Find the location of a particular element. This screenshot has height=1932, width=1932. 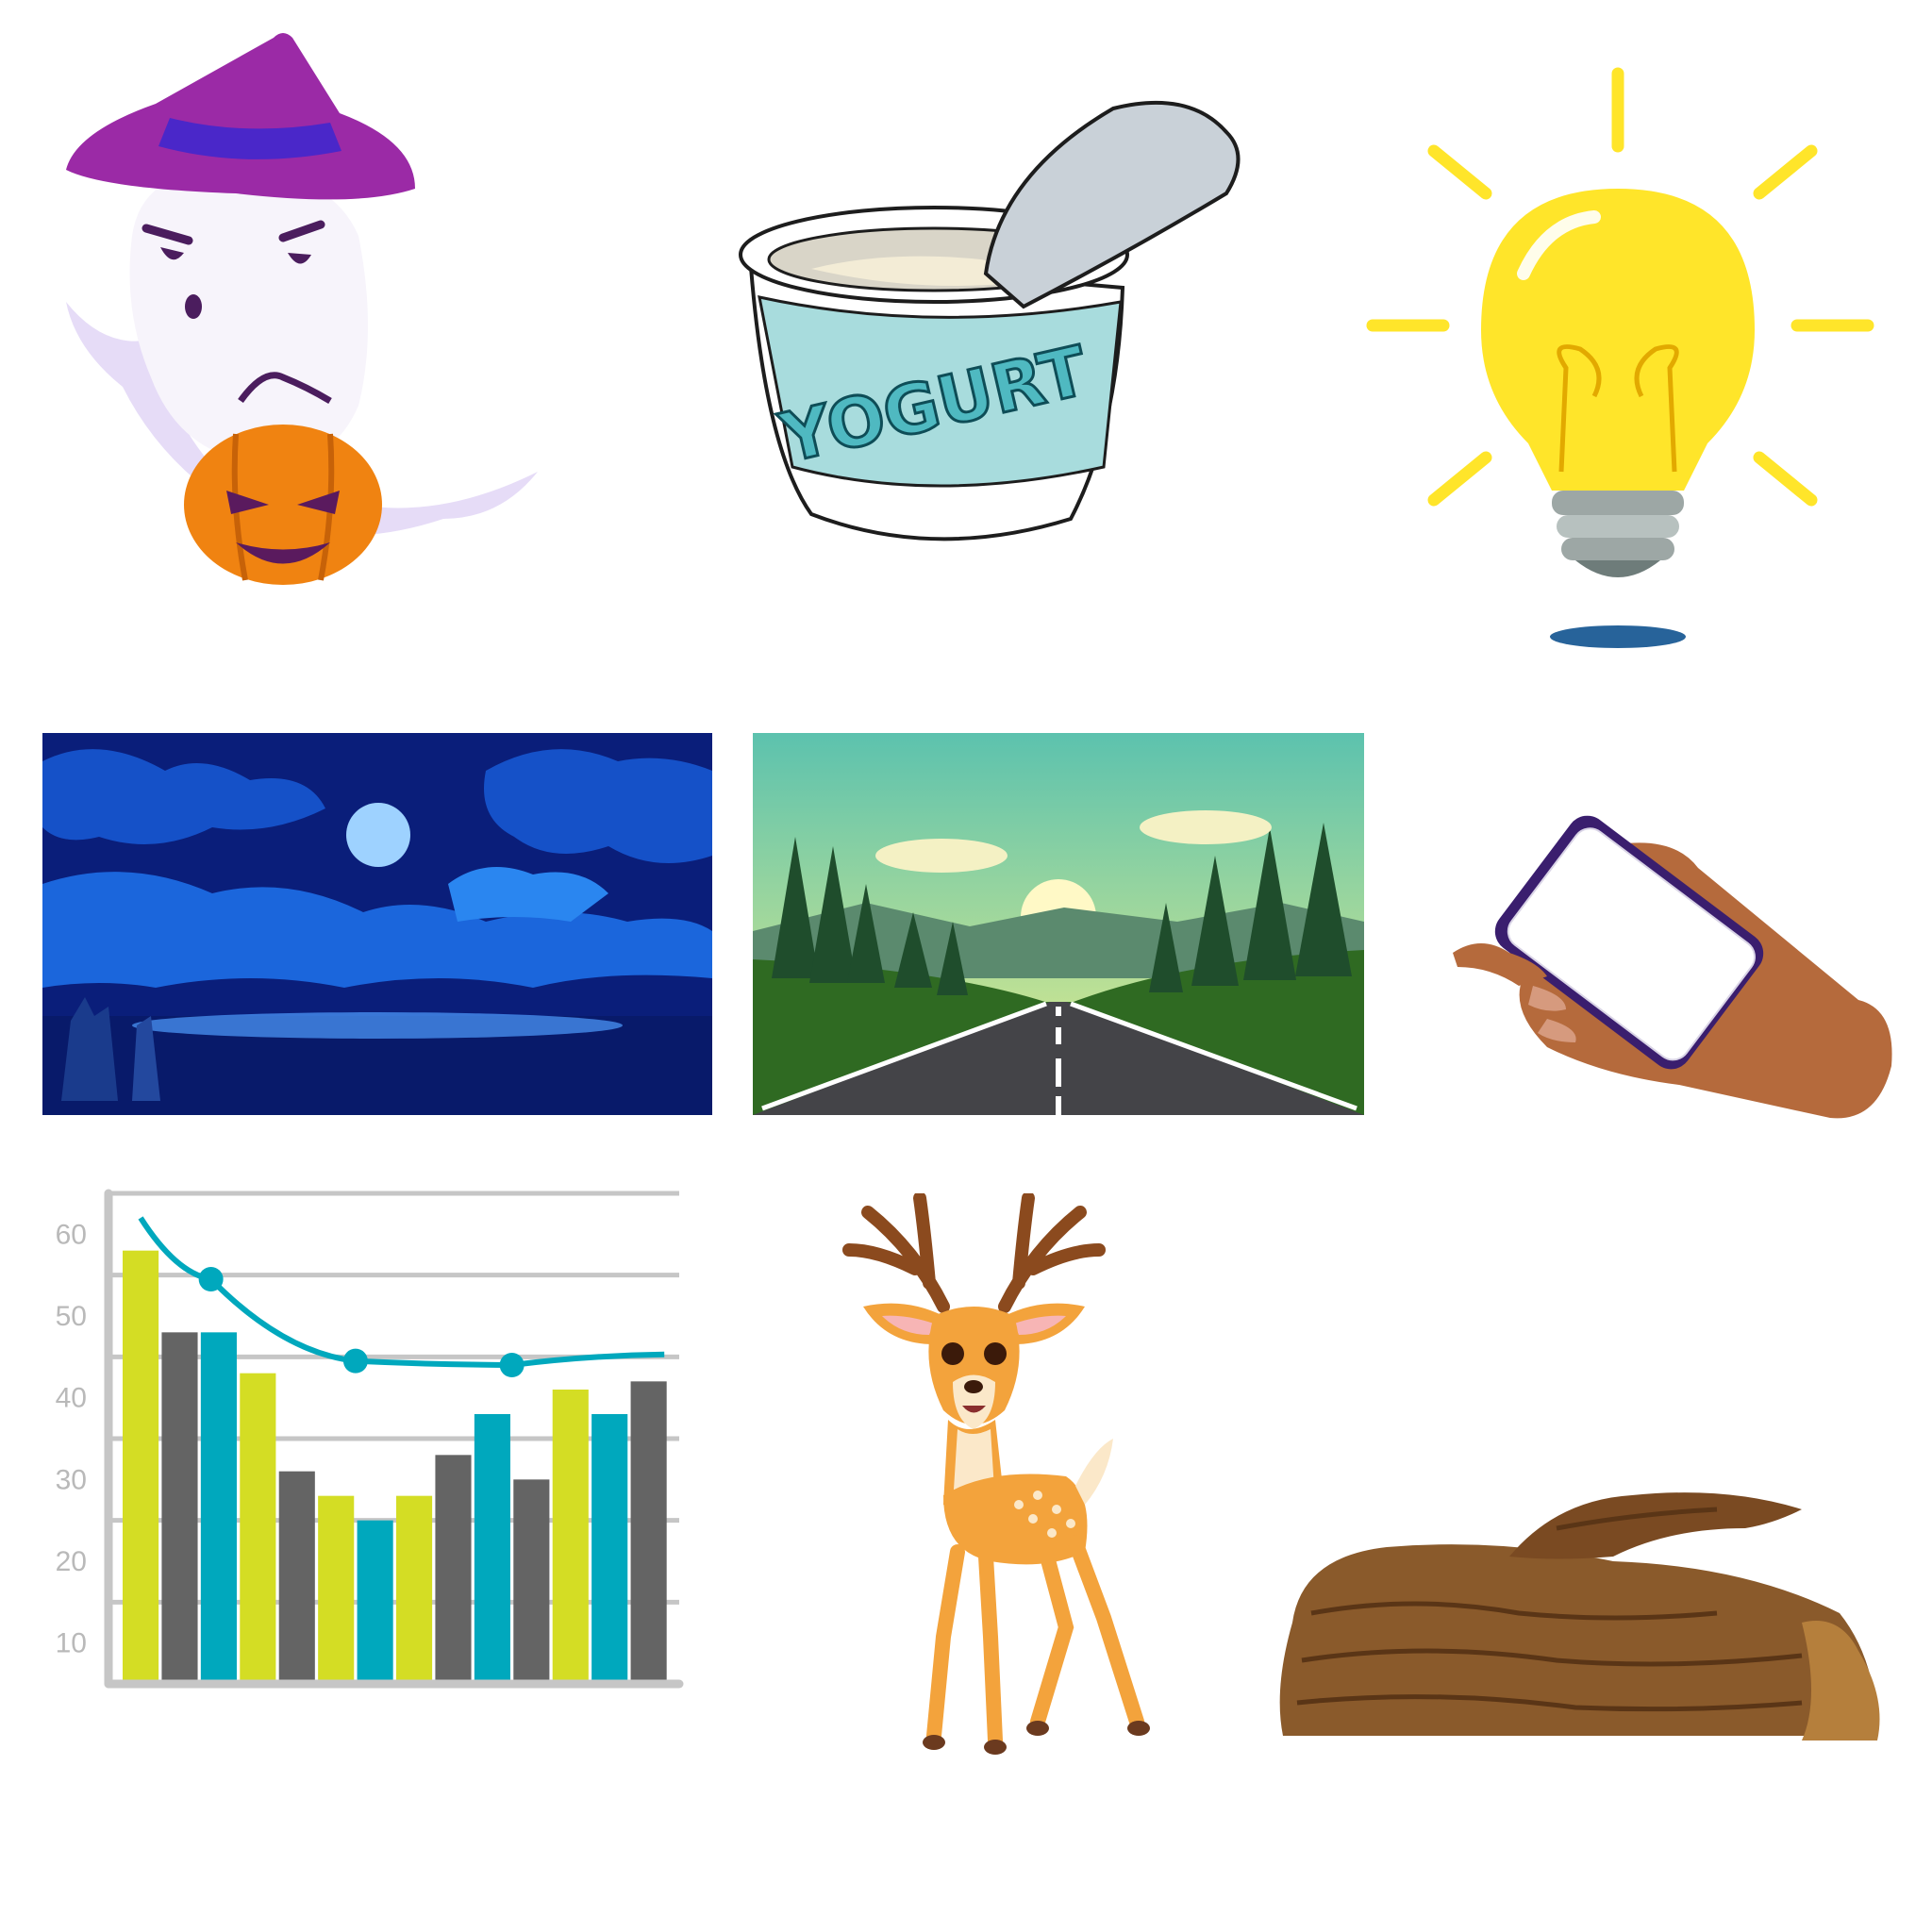

ghost-with-witch-hat-and-pumpkin-icon is located at coordinates (302, 316).